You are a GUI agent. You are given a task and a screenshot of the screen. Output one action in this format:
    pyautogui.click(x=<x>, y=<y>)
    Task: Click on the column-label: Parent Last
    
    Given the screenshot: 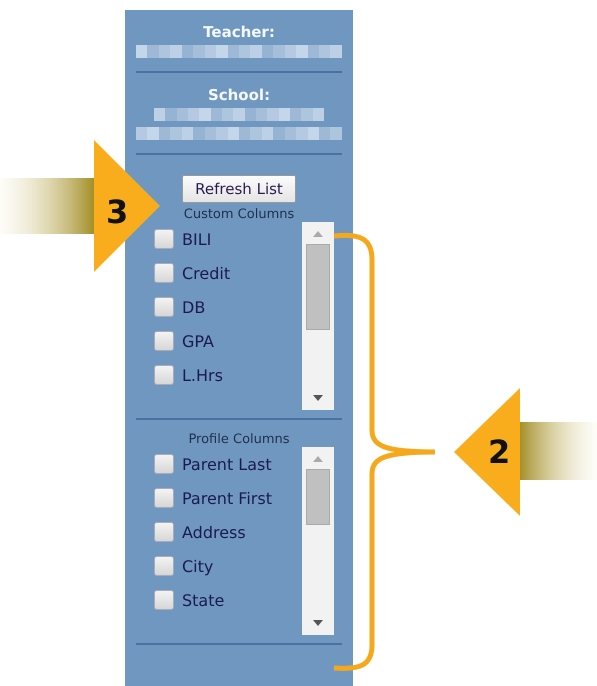 What is the action you would take?
    pyautogui.click(x=227, y=464)
    